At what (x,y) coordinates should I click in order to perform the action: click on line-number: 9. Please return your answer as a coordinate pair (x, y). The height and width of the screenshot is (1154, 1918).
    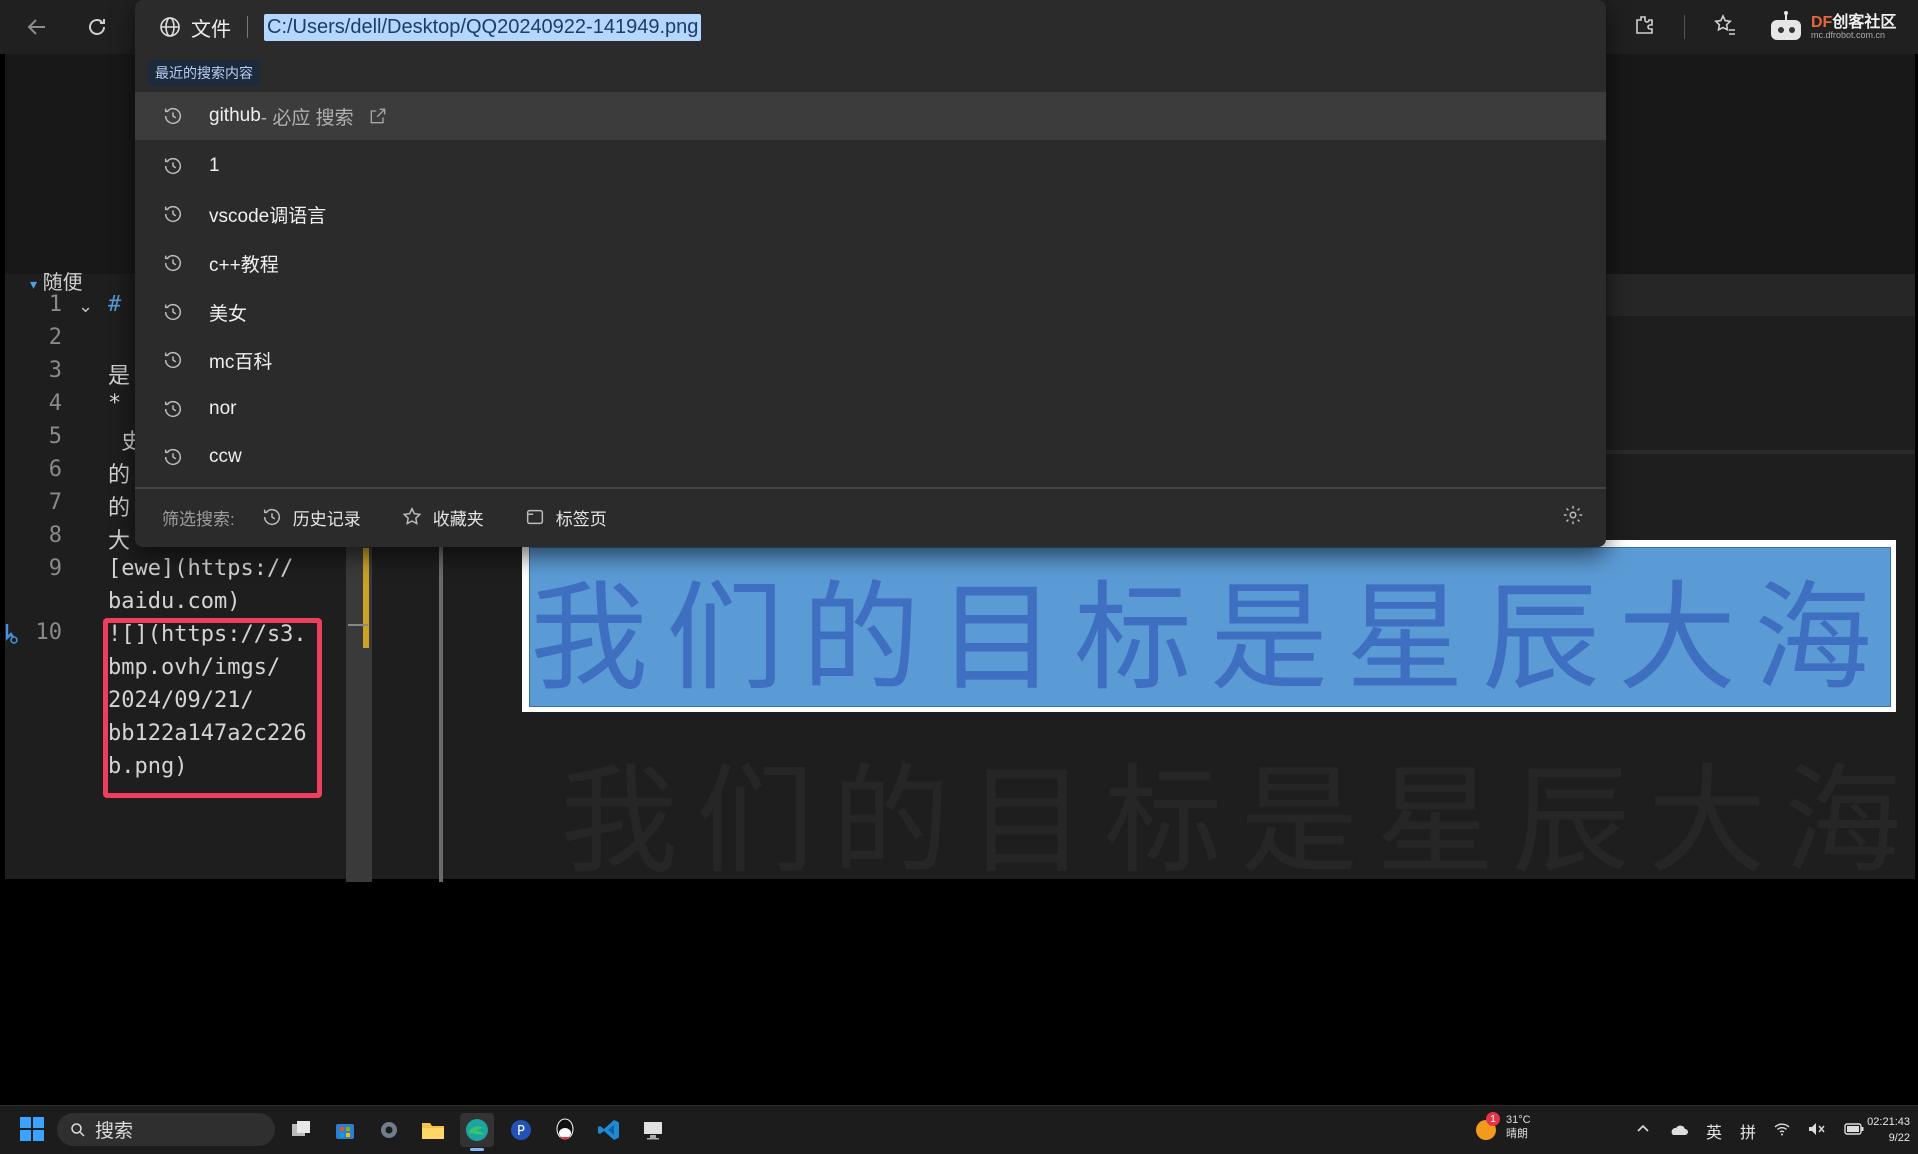
    Looking at the image, I should click on (55, 568).